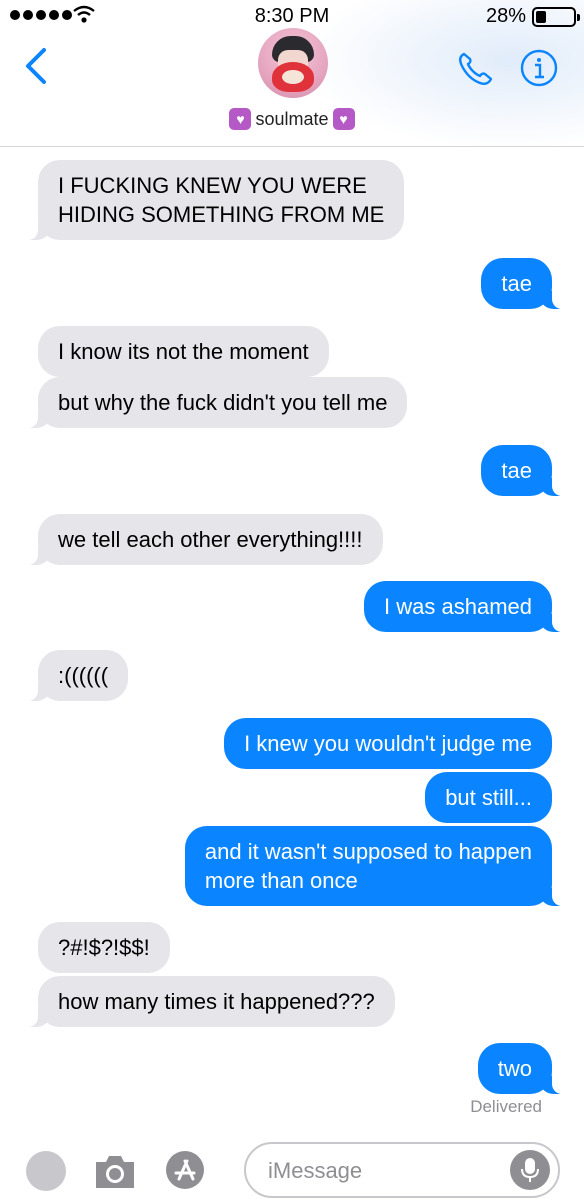 This screenshot has width=584, height=1200. I want to click on incoming-message: :((((((, so click(78, 675).